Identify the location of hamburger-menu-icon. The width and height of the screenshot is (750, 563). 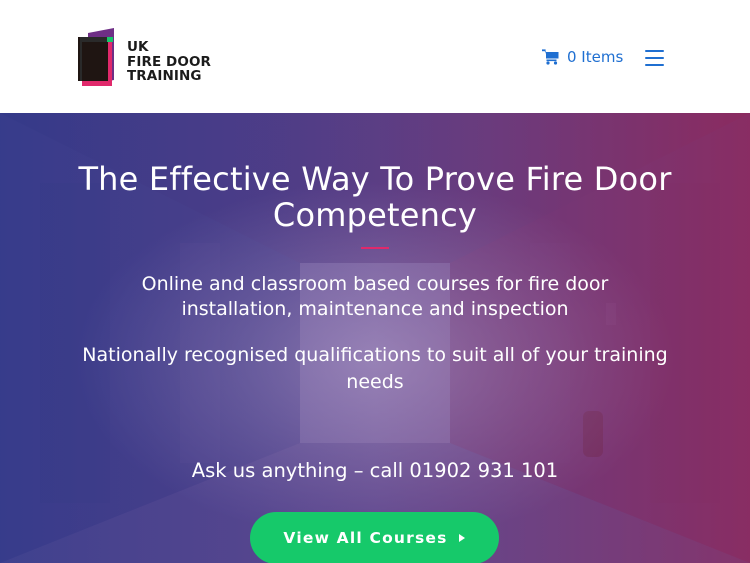
(654, 58).